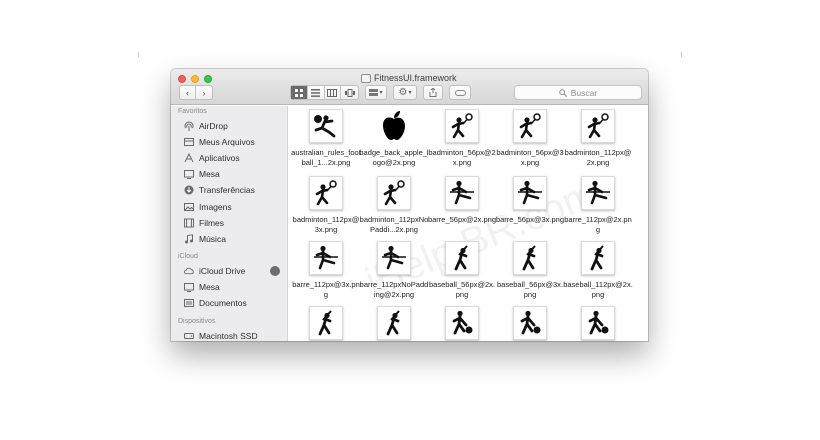 This screenshot has width=820, height=440. I want to click on file-name: badminton_56px@3x.png, so click(530, 157).